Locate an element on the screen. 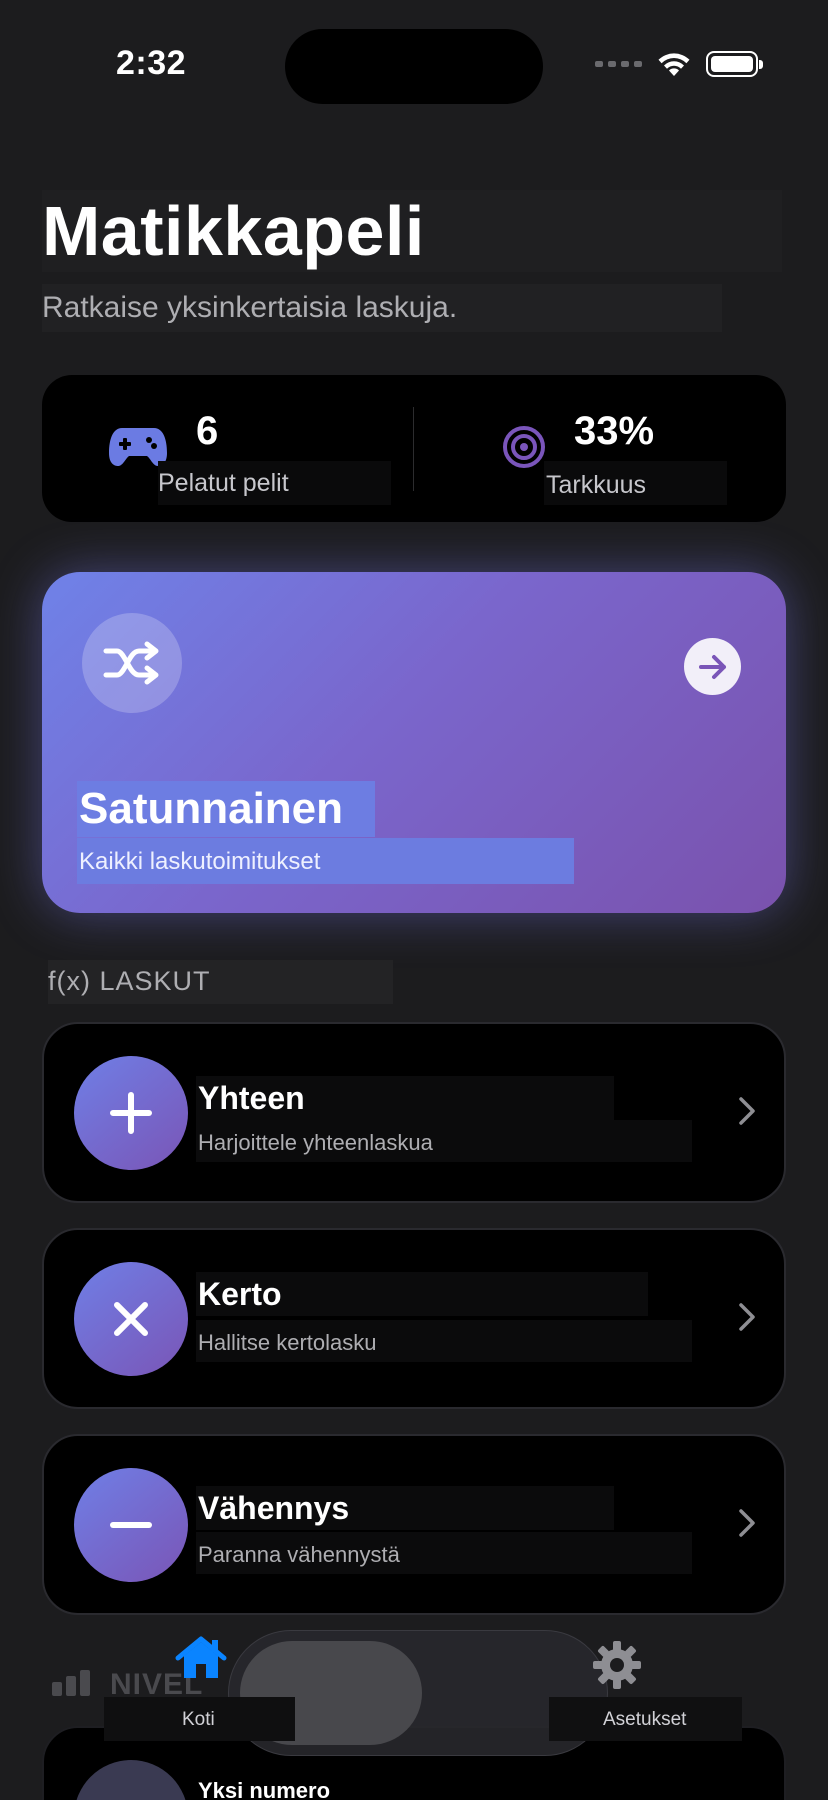  accuracy-label: Tarkkuus is located at coordinates (596, 485).